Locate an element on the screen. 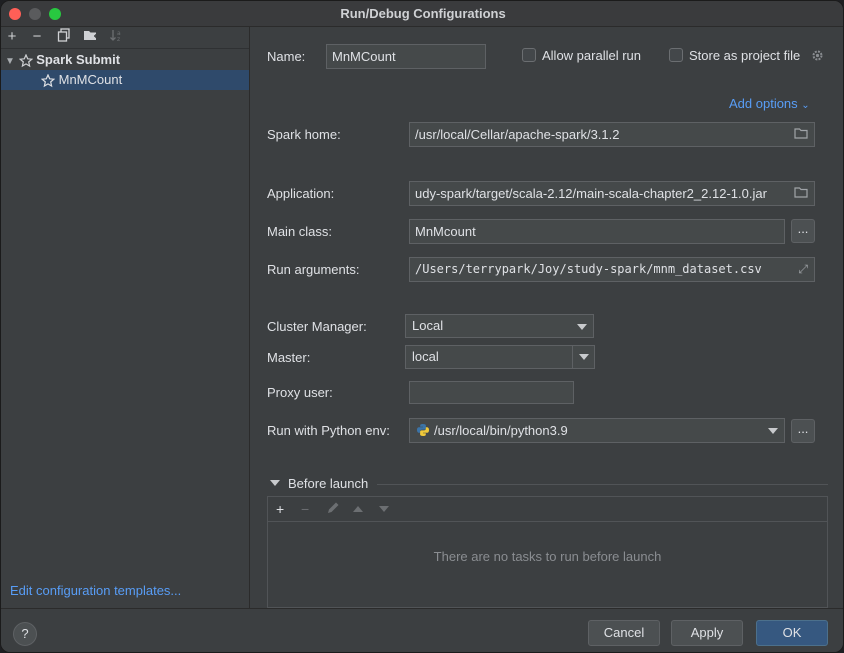 Image resolution: width=844 pixels, height=653 pixels. tree-group-label: Spark Submit is located at coordinates (78, 59).